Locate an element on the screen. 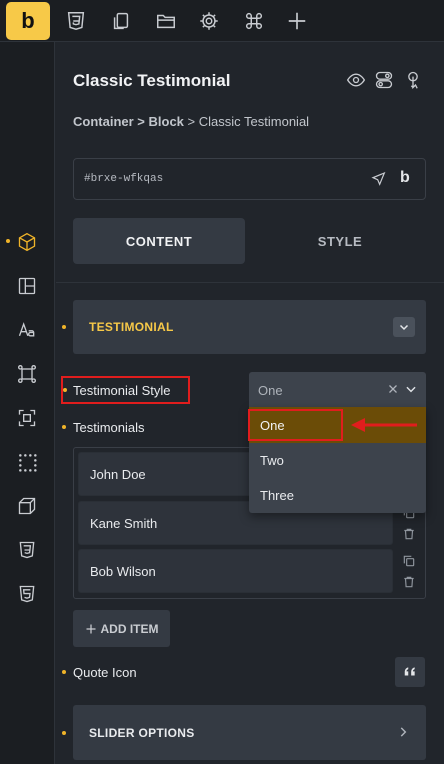  arrow-annotation is located at coordinates (384, 425).